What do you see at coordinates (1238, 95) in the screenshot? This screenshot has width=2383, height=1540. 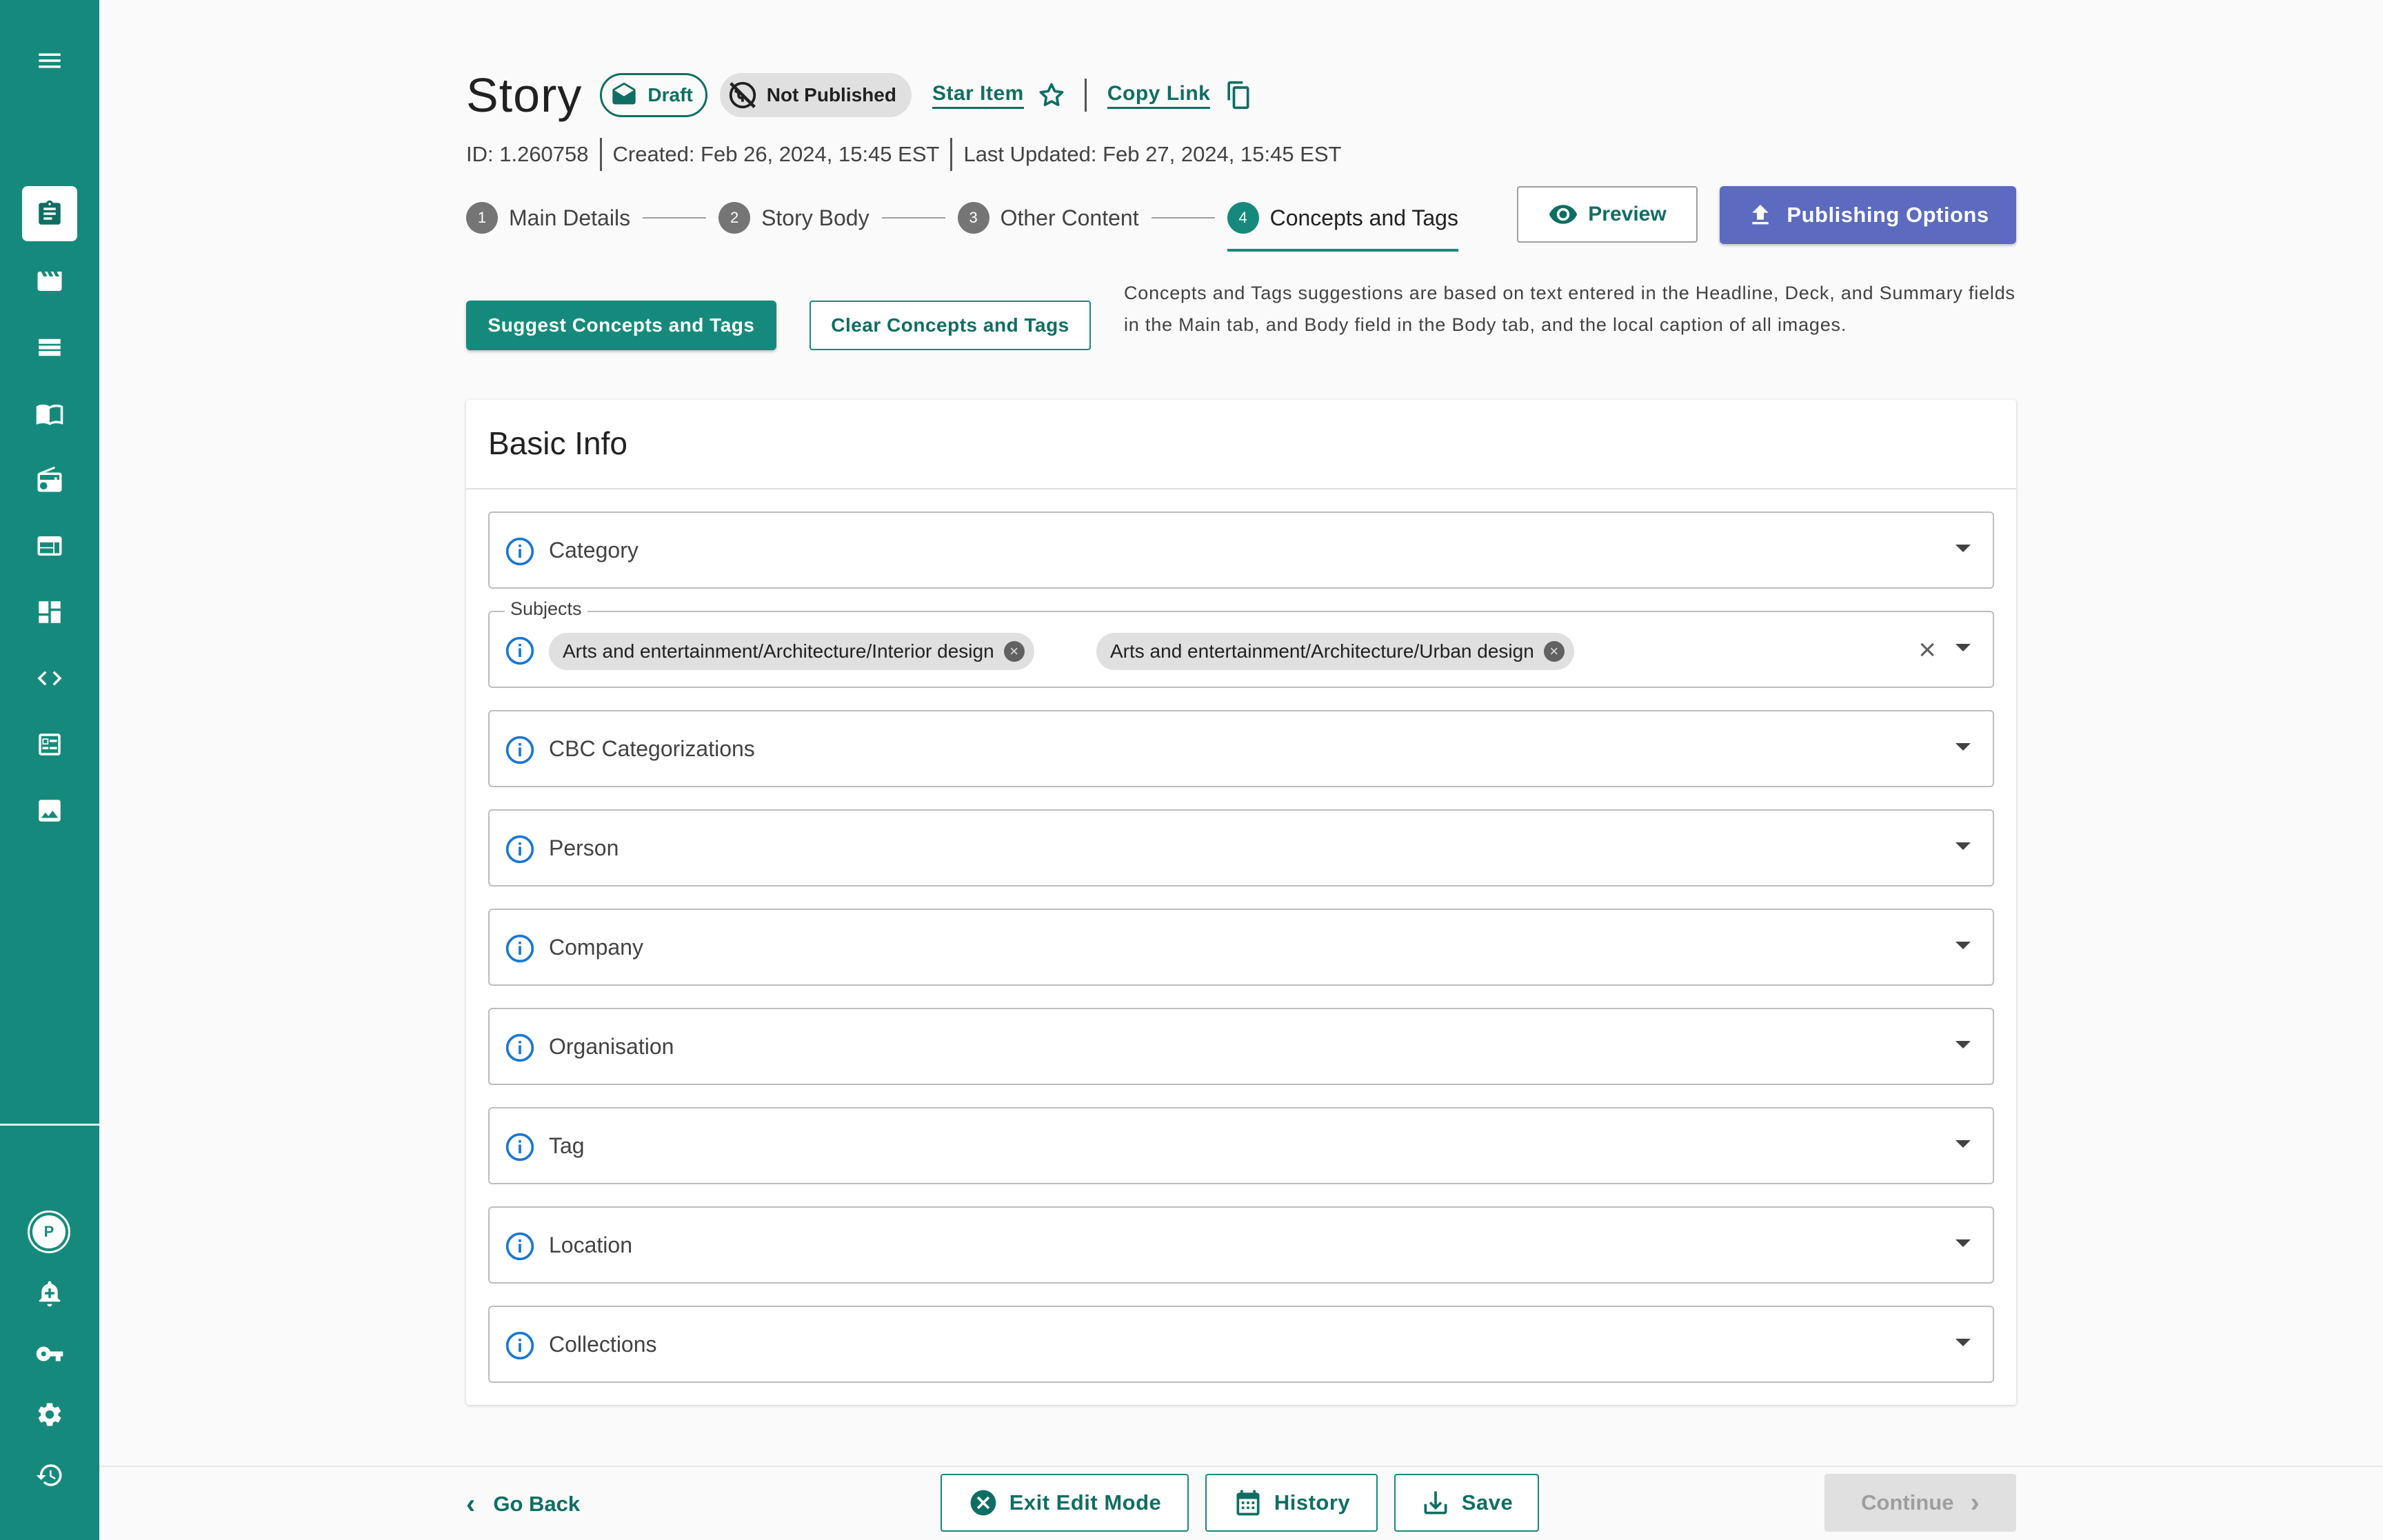 I see `copy-icon` at bounding box center [1238, 95].